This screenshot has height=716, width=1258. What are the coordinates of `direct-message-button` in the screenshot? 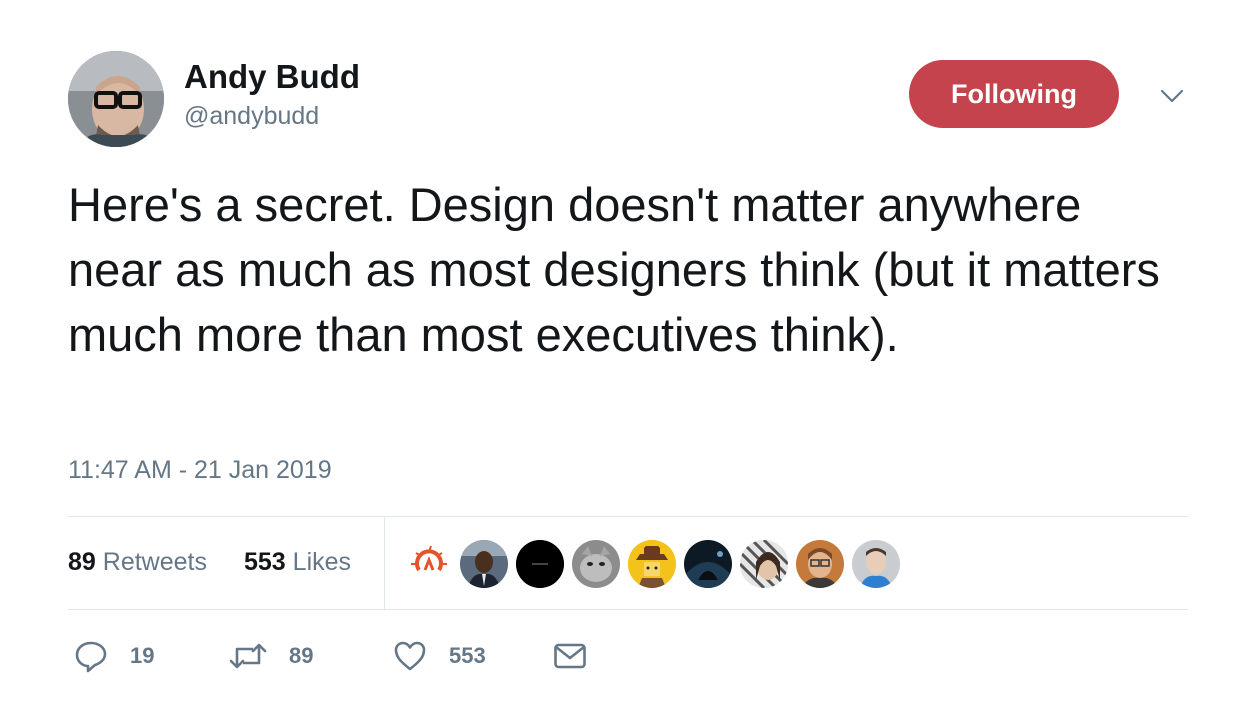 It's located at (570, 656).